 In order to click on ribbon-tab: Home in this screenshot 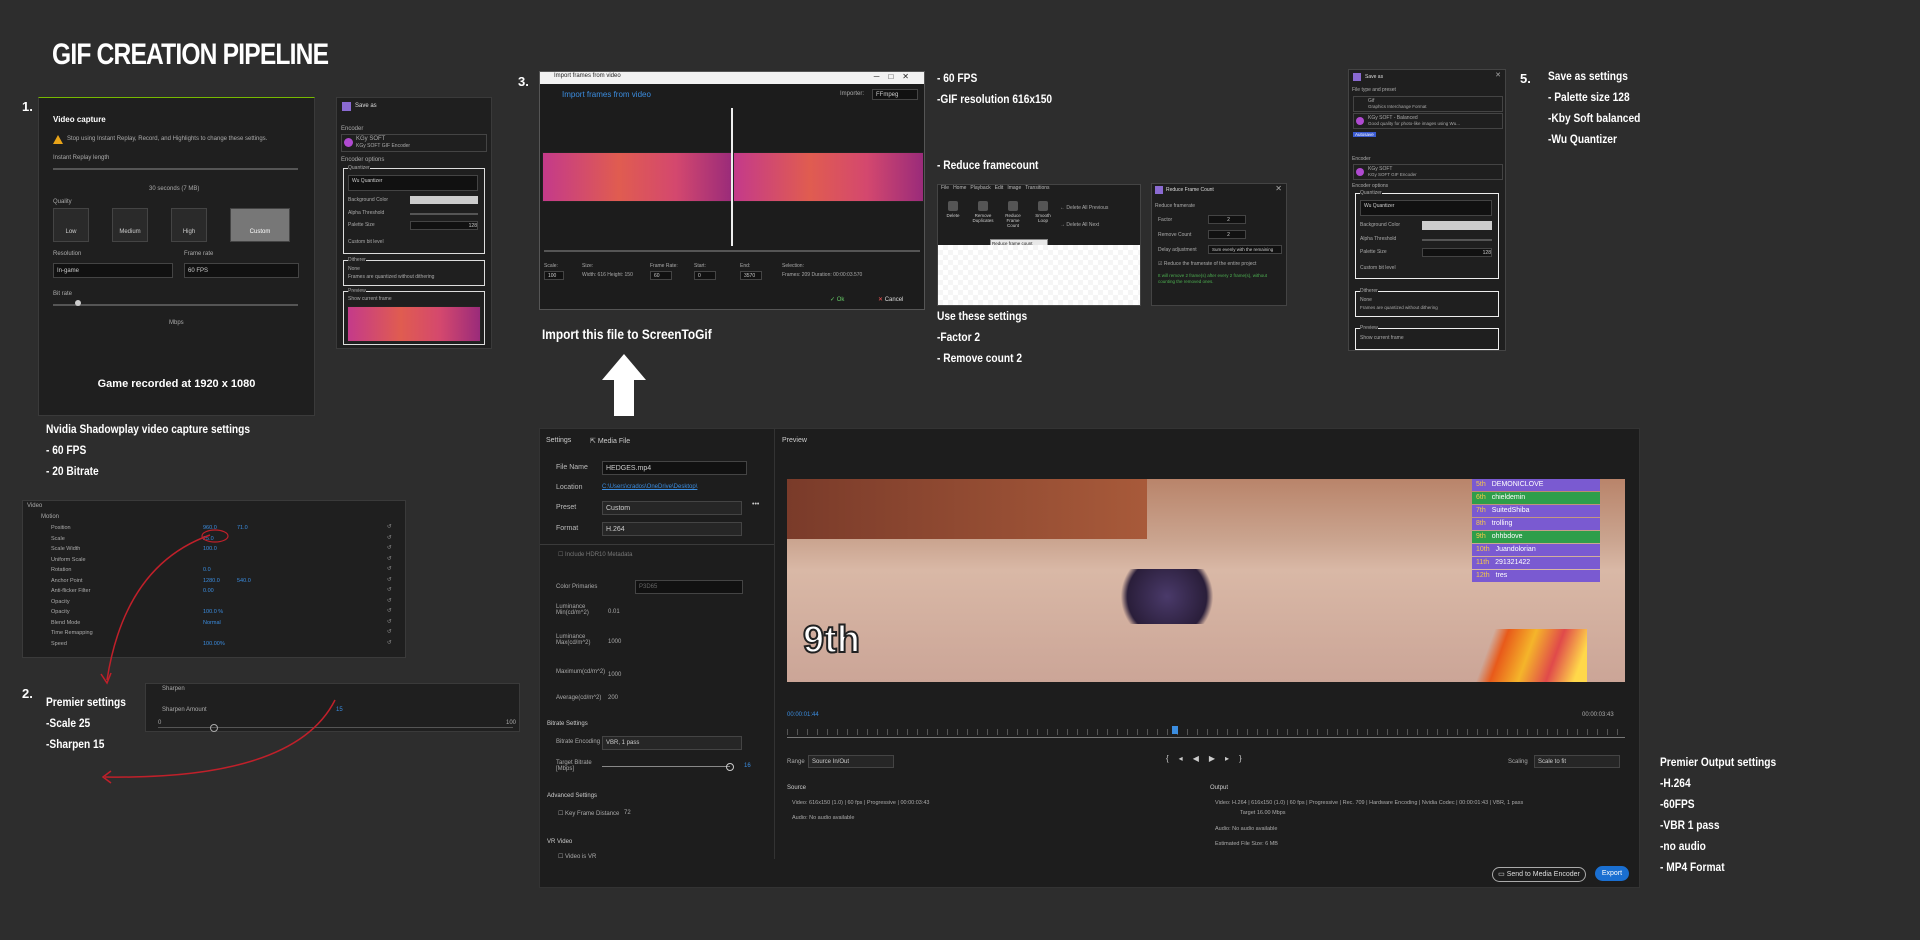, I will do `click(959, 190)`.